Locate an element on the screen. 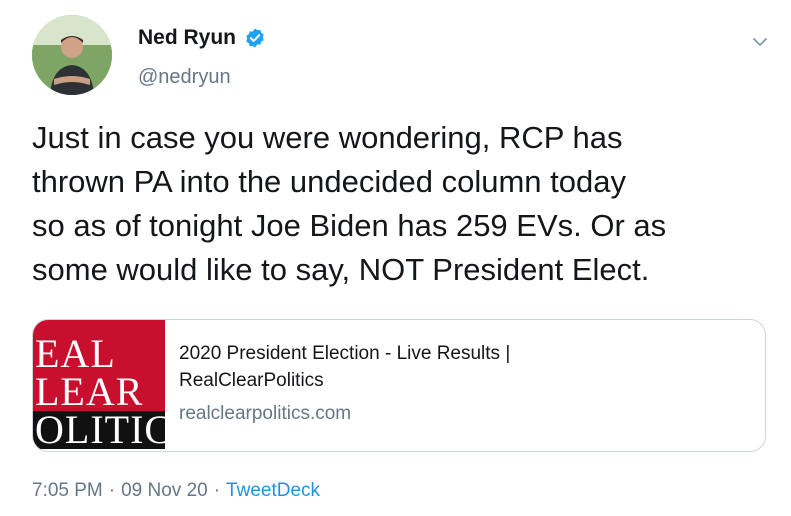  author-name-row: Ned Ryun is located at coordinates (202, 38).